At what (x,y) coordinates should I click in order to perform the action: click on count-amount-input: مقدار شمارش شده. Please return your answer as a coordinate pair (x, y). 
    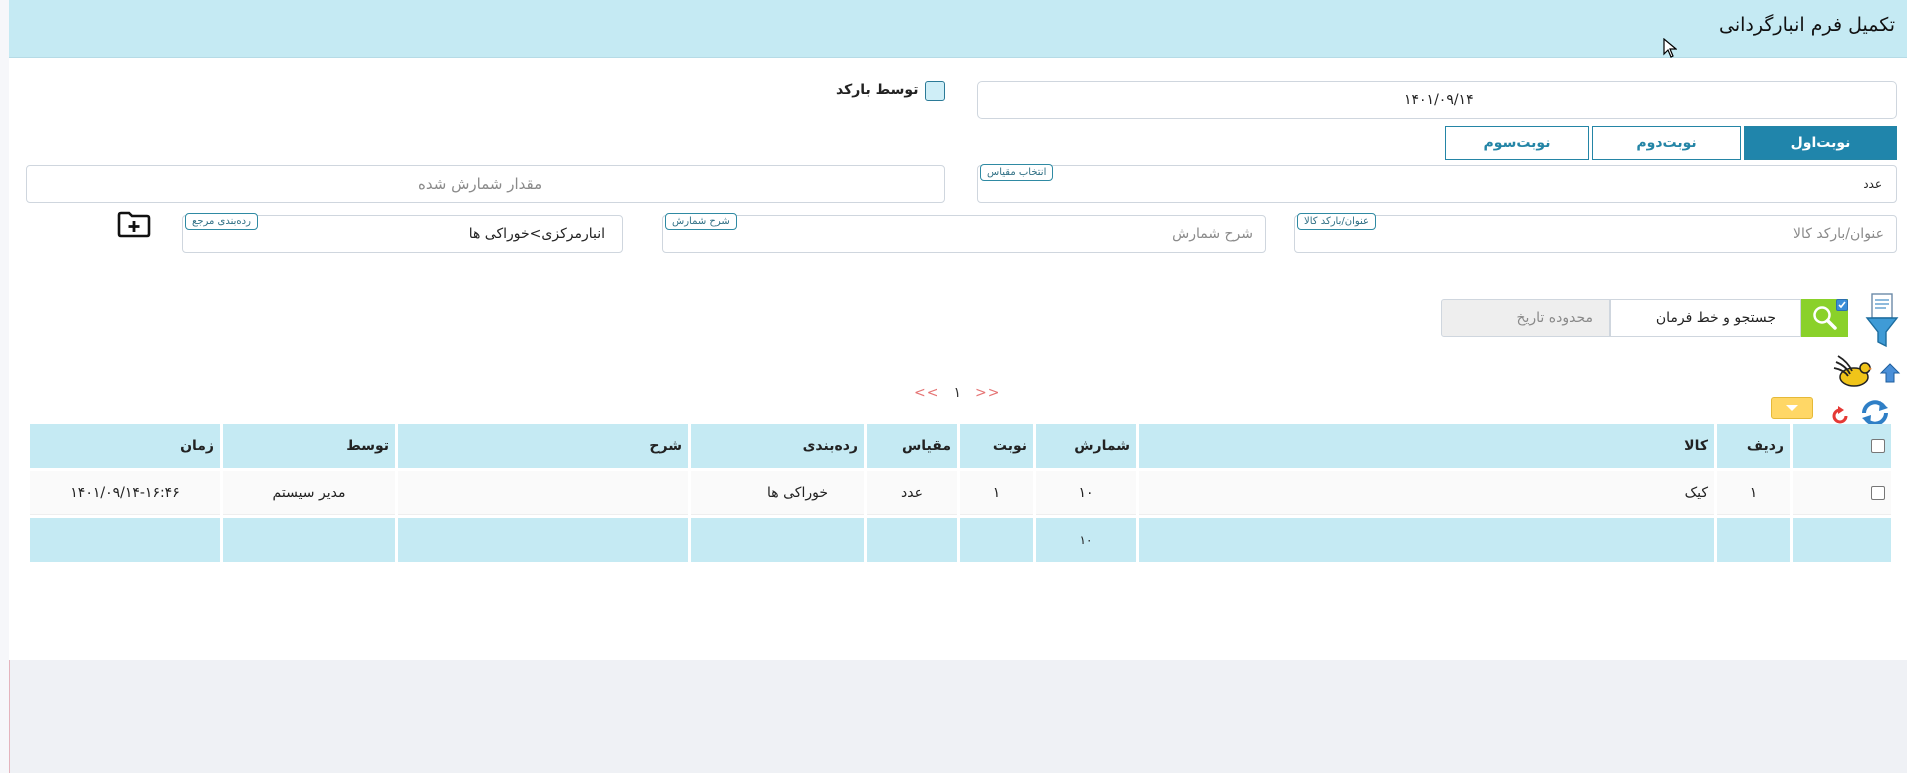
    Looking at the image, I should click on (485, 184).